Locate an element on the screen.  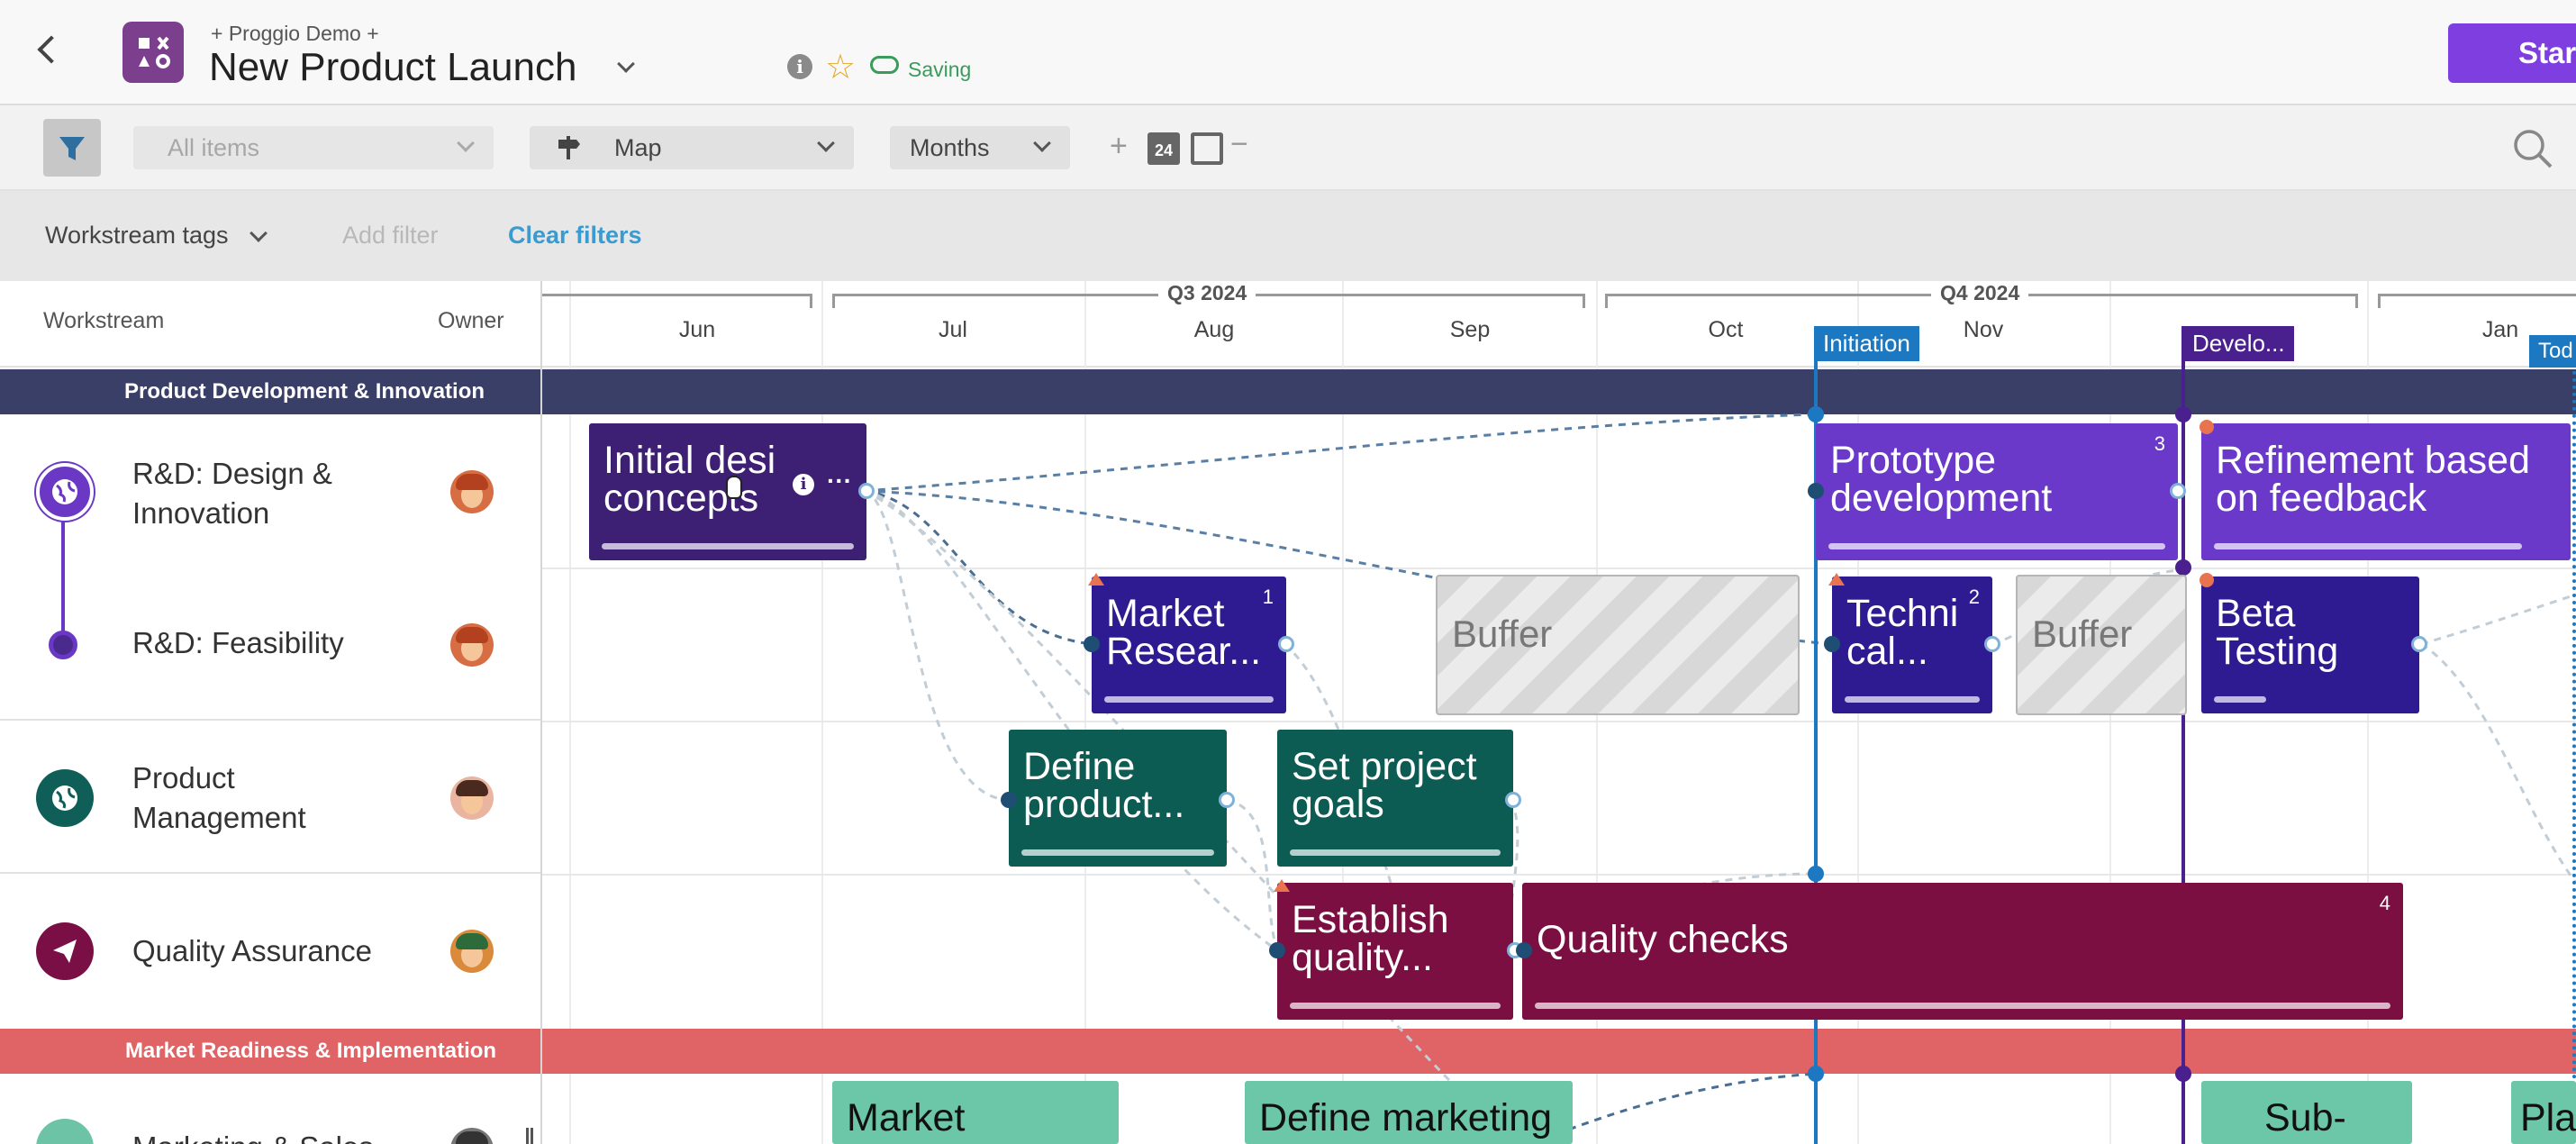
task-bar: Market Resear... 1 is located at coordinates (1189, 645).